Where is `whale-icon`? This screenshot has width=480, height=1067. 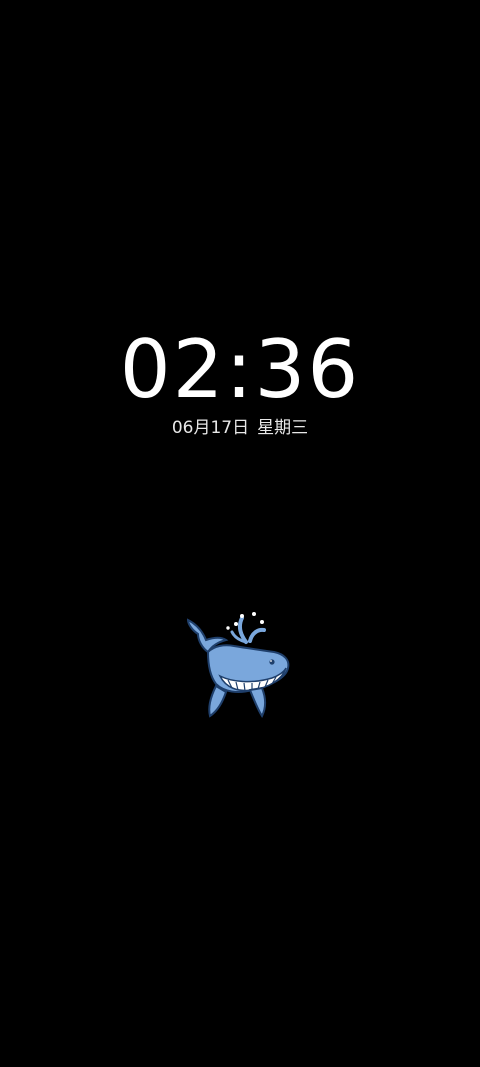 whale-icon is located at coordinates (240, 666).